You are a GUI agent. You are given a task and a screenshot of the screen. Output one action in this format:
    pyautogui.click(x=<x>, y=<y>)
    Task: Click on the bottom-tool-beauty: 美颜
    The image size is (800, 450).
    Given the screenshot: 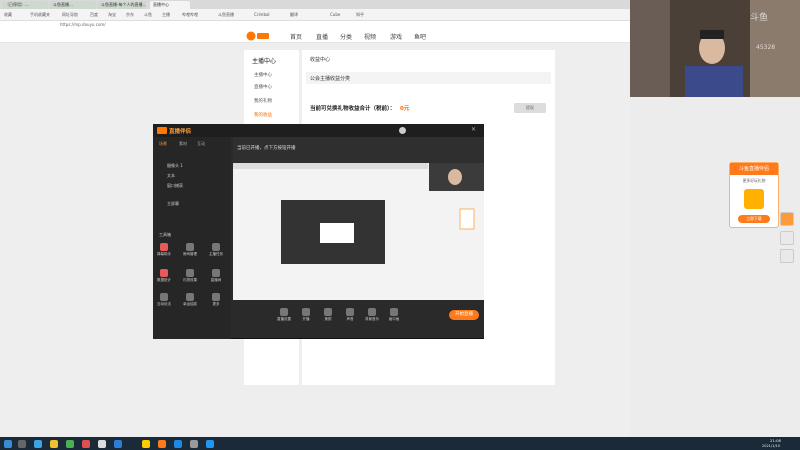 What is the action you would take?
    pyautogui.click(x=328, y=315)
    